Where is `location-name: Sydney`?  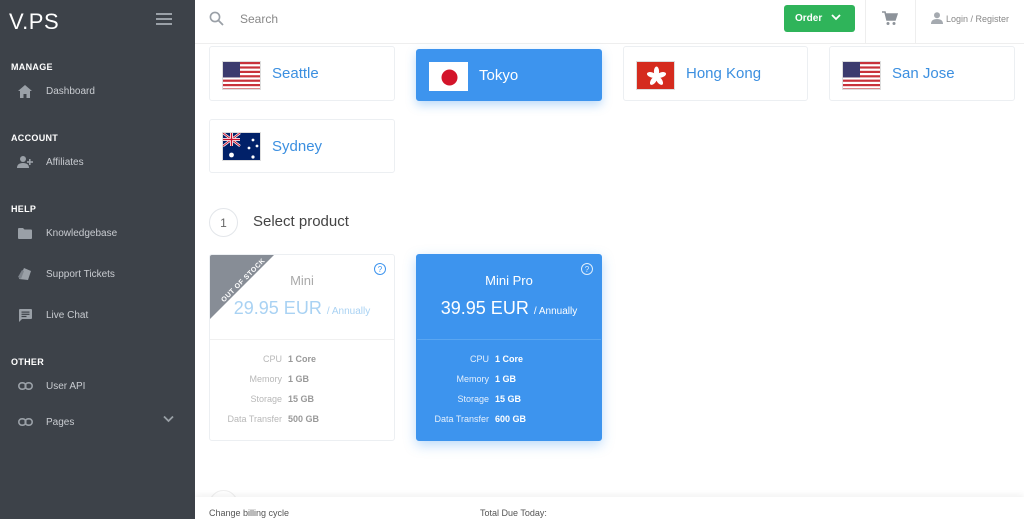 location-name: Sydney is located at coordinates (297, 146).